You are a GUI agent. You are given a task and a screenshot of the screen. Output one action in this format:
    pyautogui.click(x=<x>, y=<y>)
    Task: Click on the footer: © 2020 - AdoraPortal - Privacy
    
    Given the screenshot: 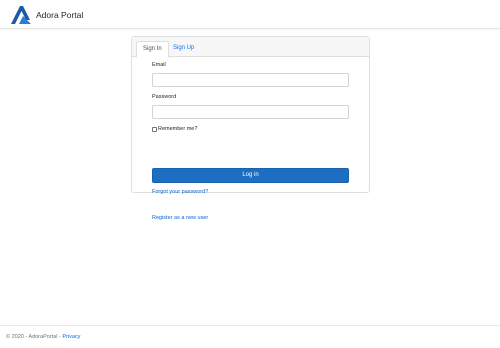 What is the action you would take?
    pyautogui.click(x=250, y=336)
    